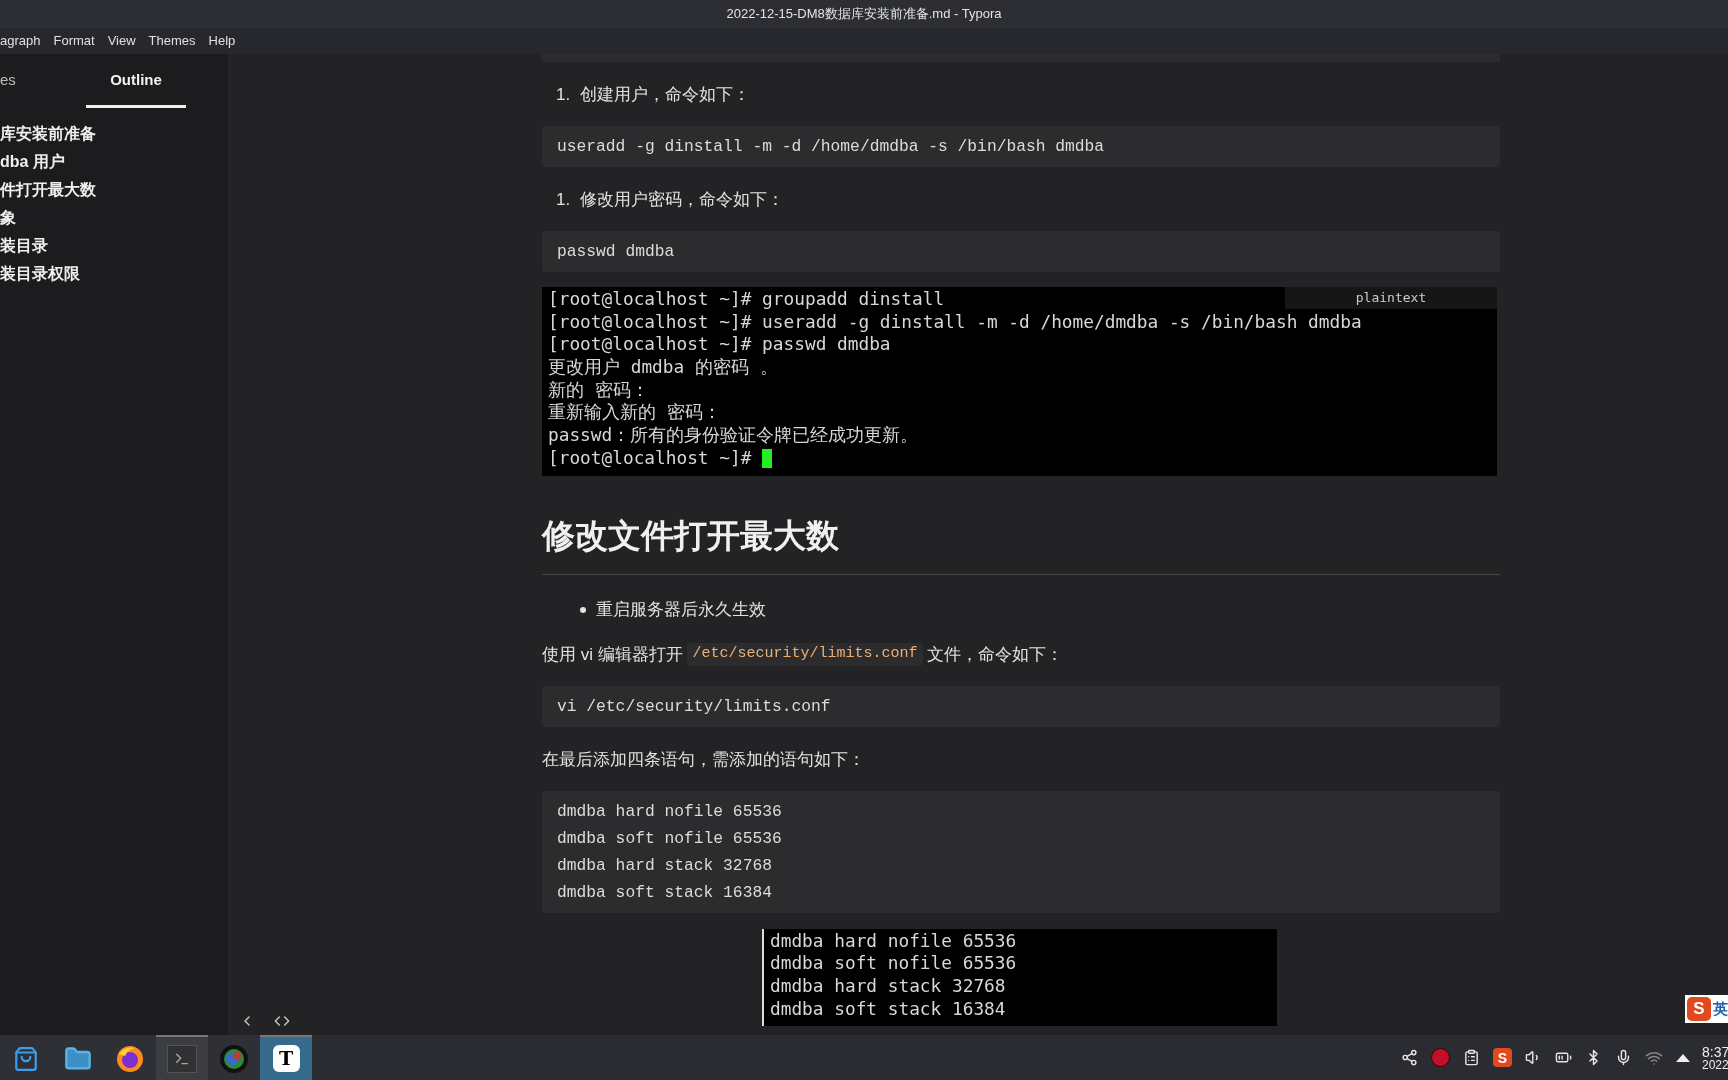 This screenshot has width=1728, height=1080. Describe the element at coordinates (8, 218) in the screenshot. I see `outline-item: 象` at that location.